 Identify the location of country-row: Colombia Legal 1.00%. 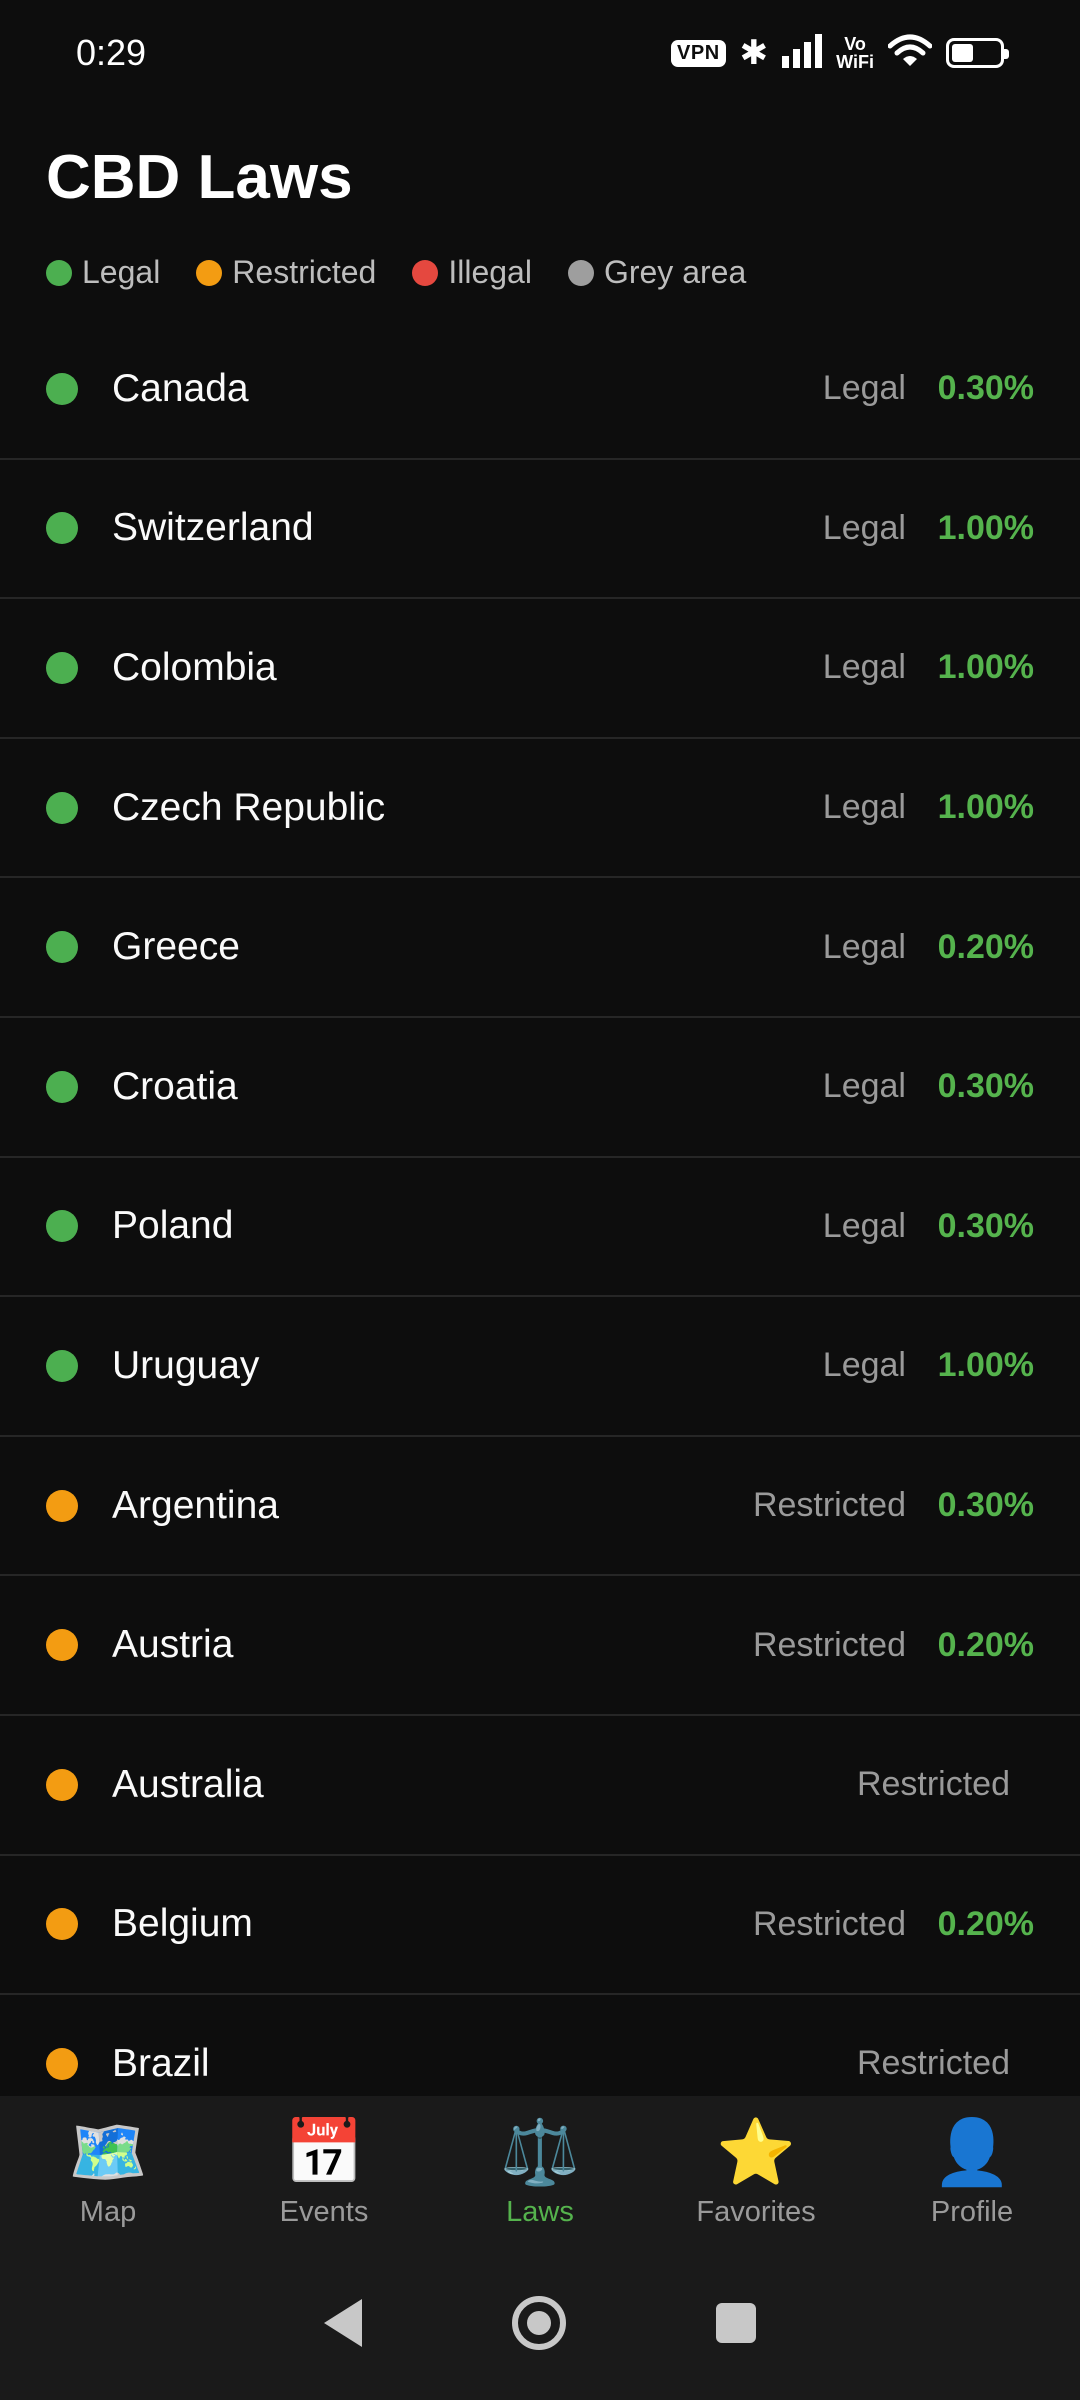
(540, 669).